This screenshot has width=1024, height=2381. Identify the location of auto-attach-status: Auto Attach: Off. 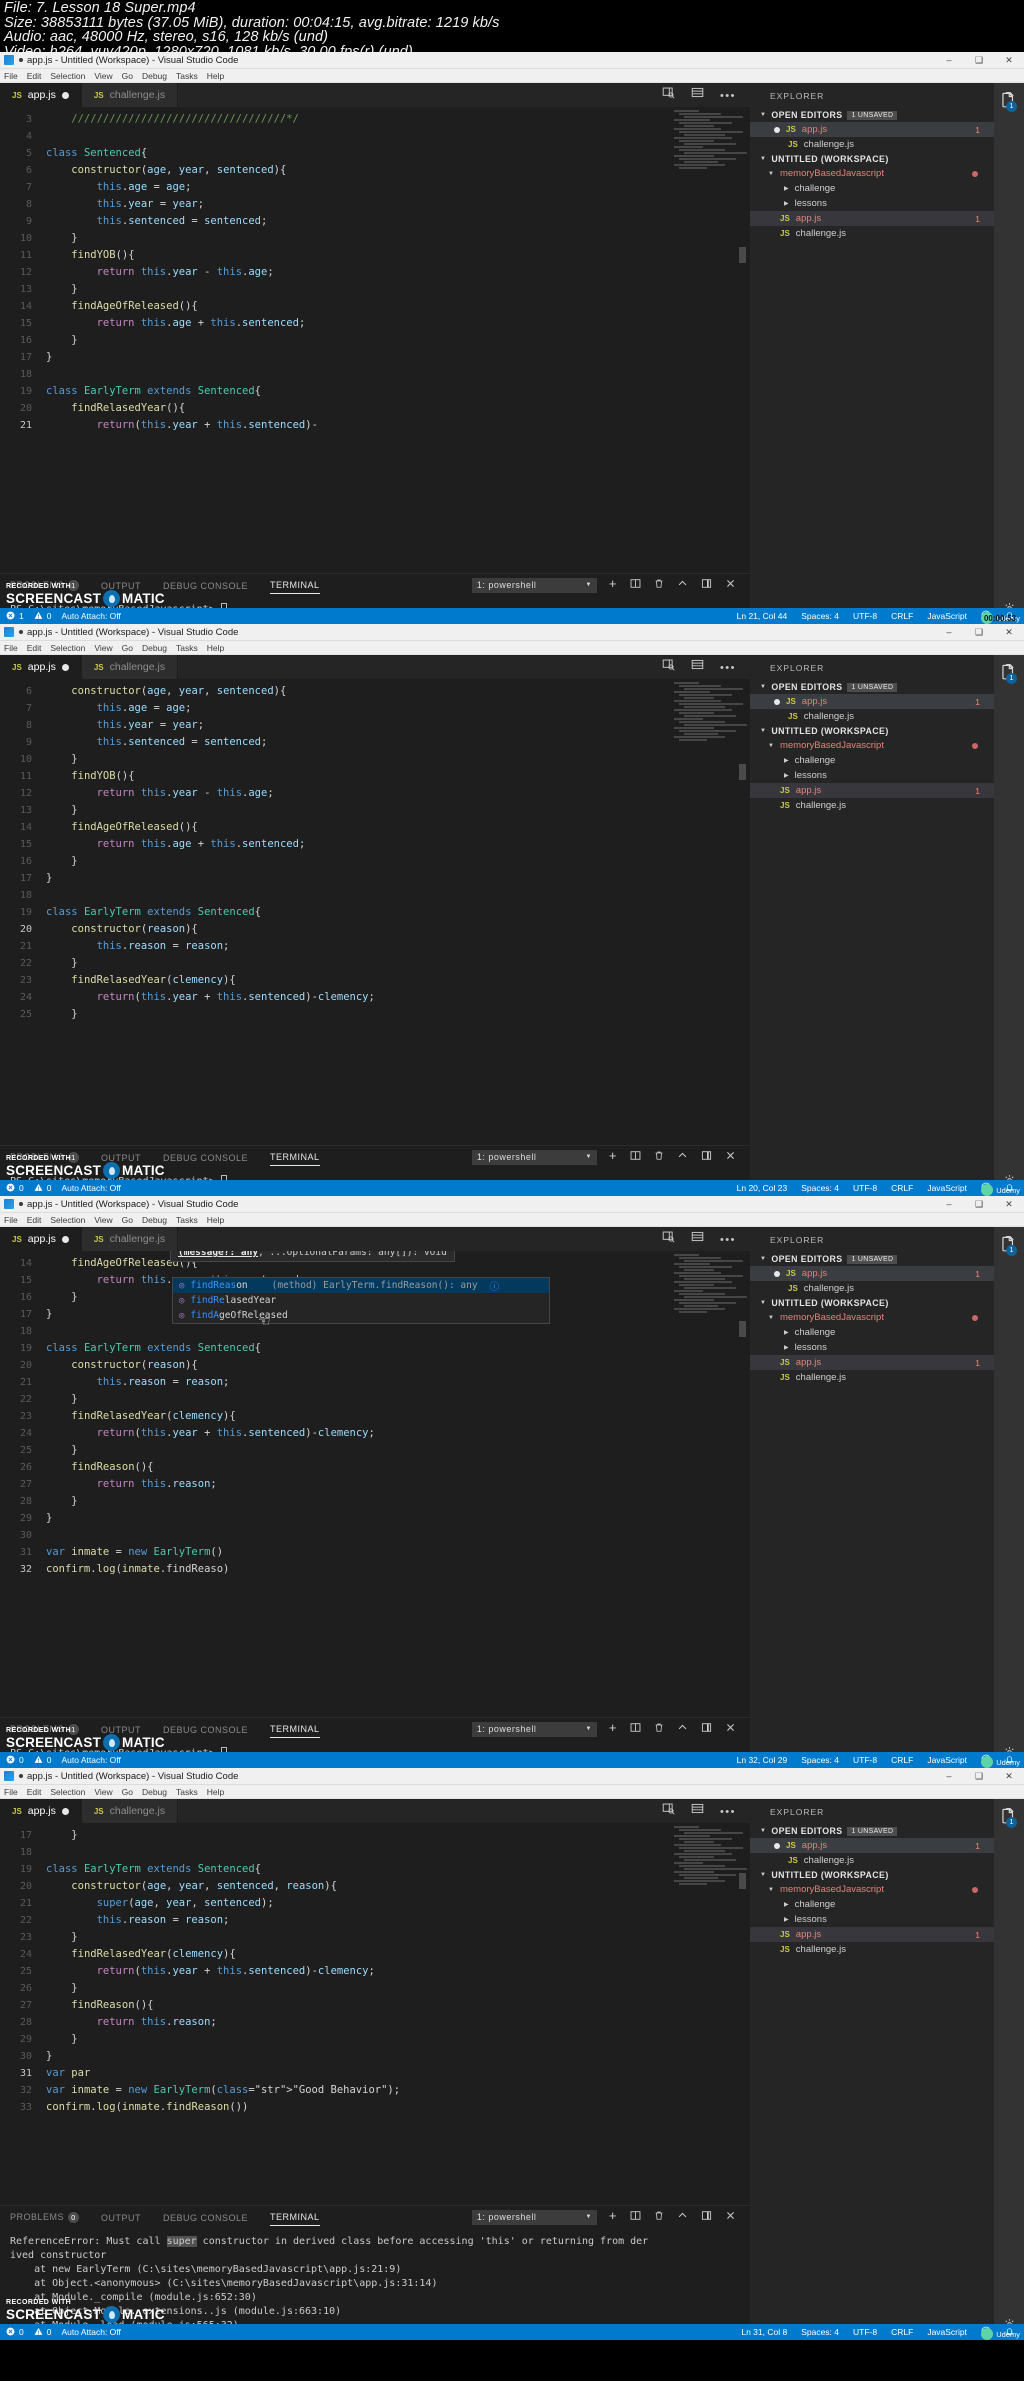
(90, 1760).